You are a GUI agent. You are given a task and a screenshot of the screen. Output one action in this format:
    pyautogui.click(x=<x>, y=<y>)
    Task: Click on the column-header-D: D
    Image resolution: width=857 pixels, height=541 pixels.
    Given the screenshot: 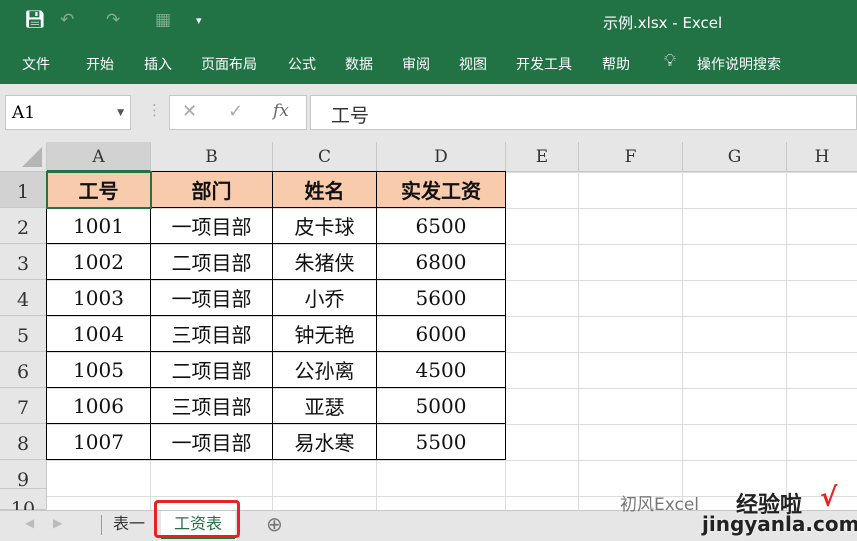 What is the action you would take?
    pyautogui.click(x=441, y=157)
    